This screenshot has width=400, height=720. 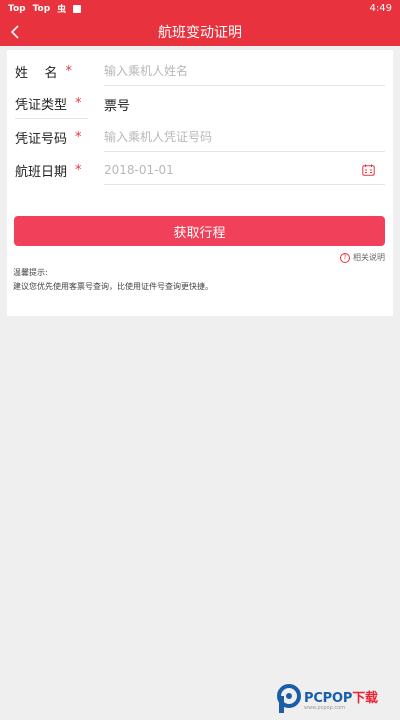 What do you see at coordinates (113, 286) in the screenshot?
I see `tips-text: 建议您优先使用客票号查询，比使用证件号查询更快捷。` at bounding box center [113, 286].